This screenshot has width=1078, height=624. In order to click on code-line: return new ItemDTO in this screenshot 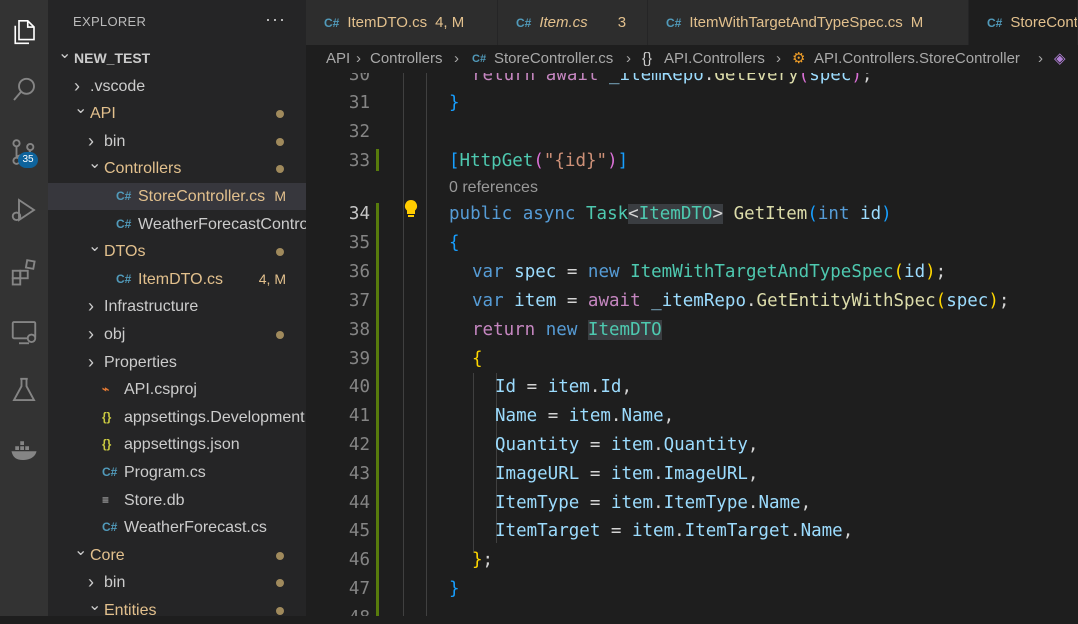, I will do `click(567, 330)`.